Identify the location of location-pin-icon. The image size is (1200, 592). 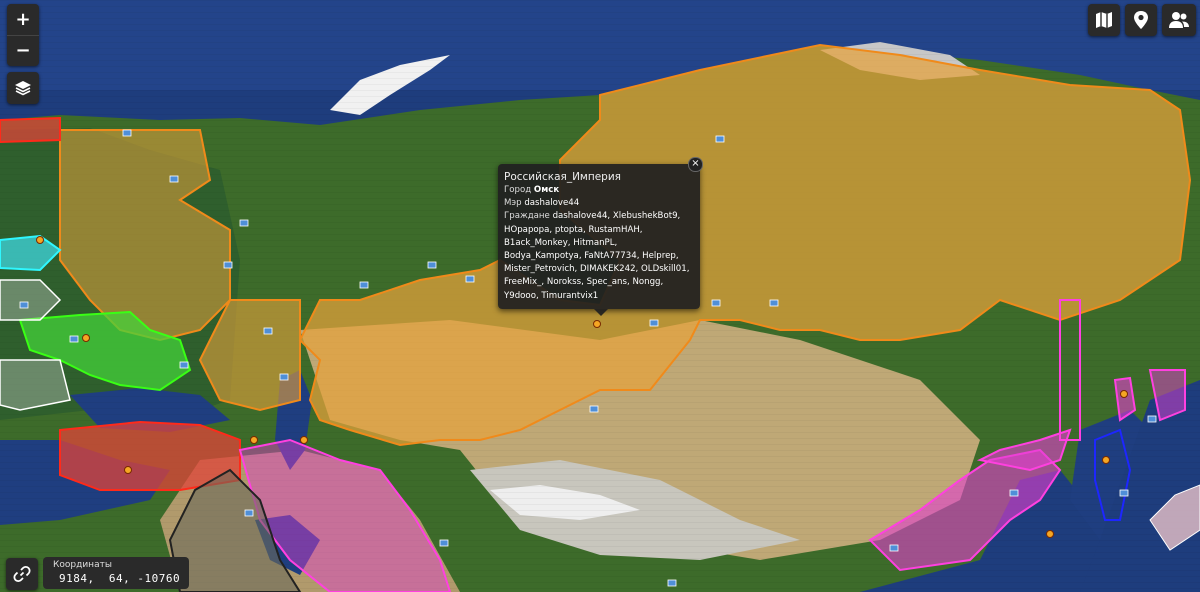
(1141, 20).